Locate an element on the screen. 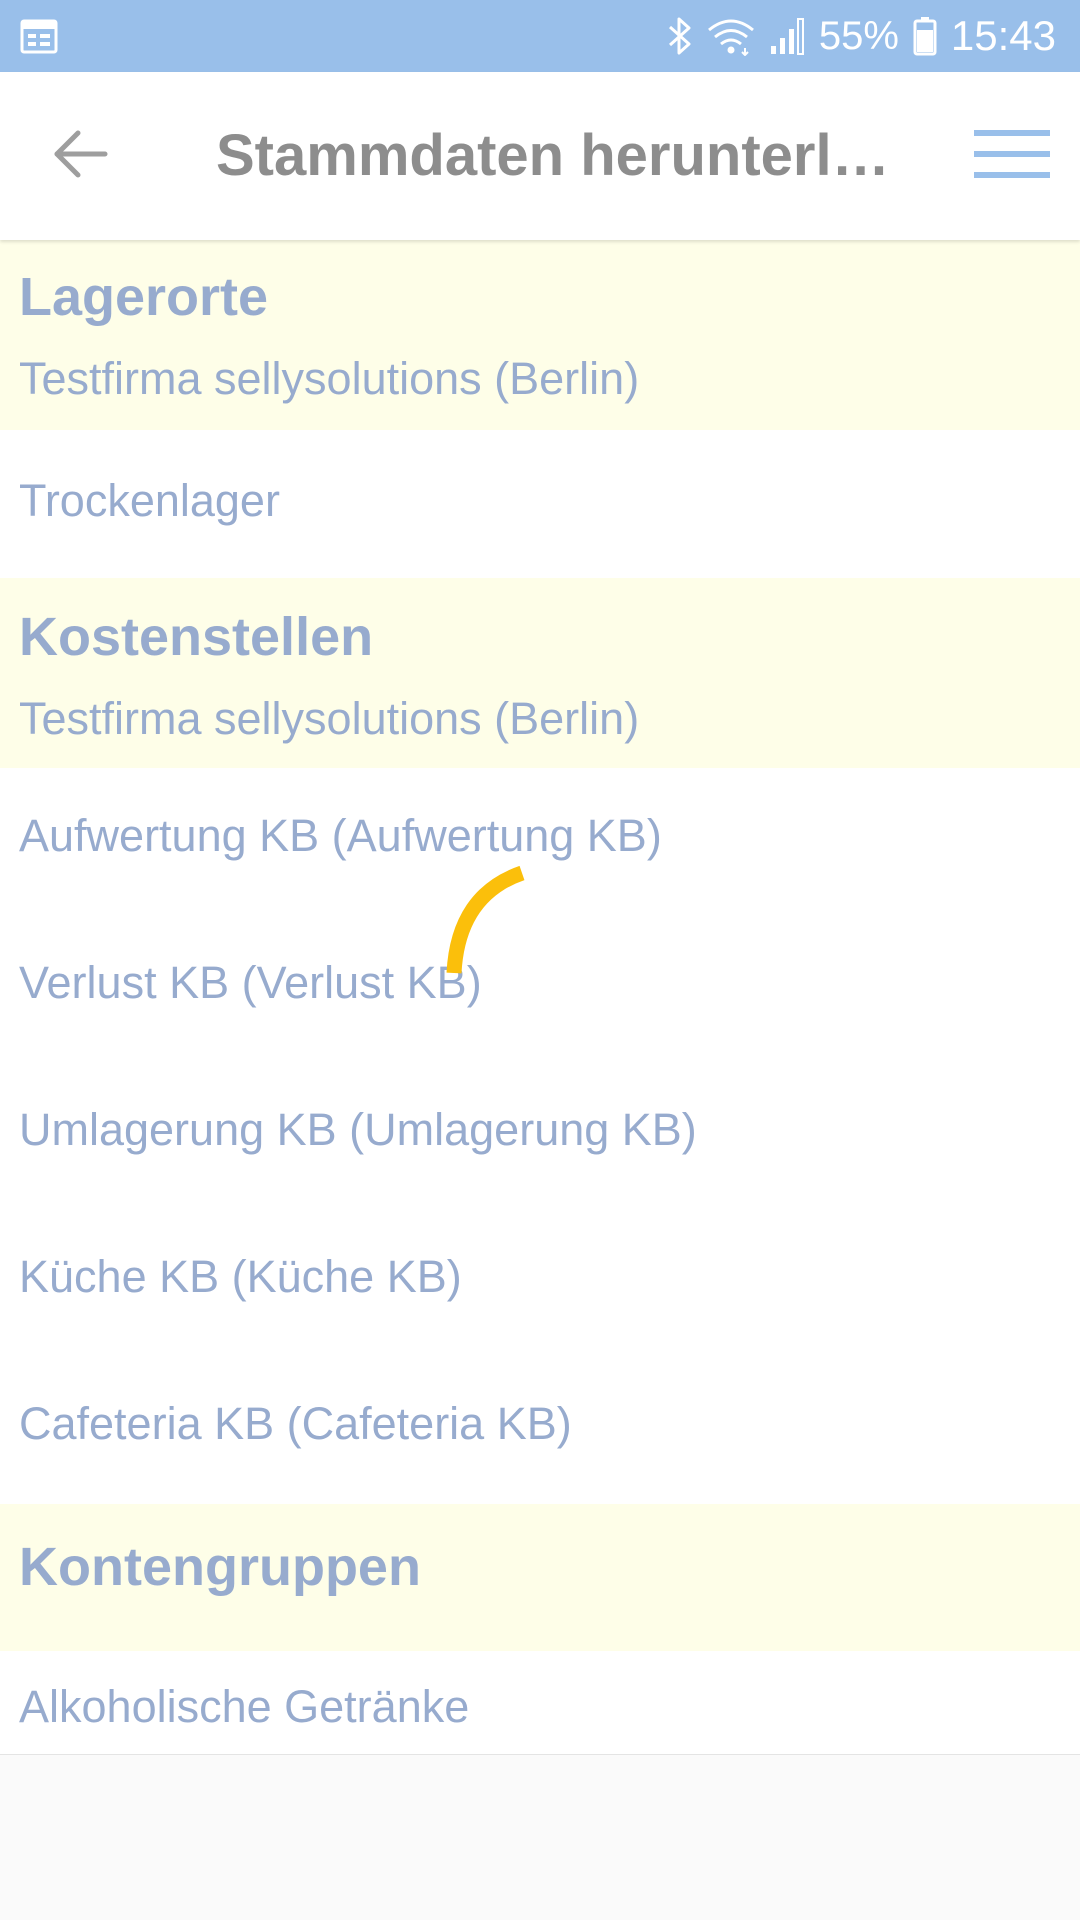  arrow-left-icon is located at coordinates (80, 156).